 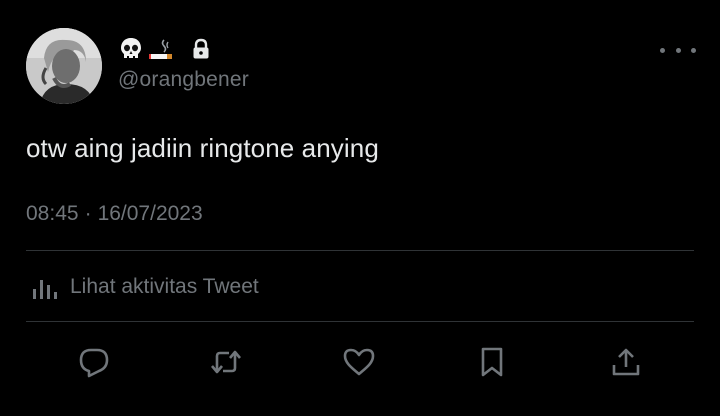 I want to click on user-handle: @orangbener, so click(x=183, y=80).